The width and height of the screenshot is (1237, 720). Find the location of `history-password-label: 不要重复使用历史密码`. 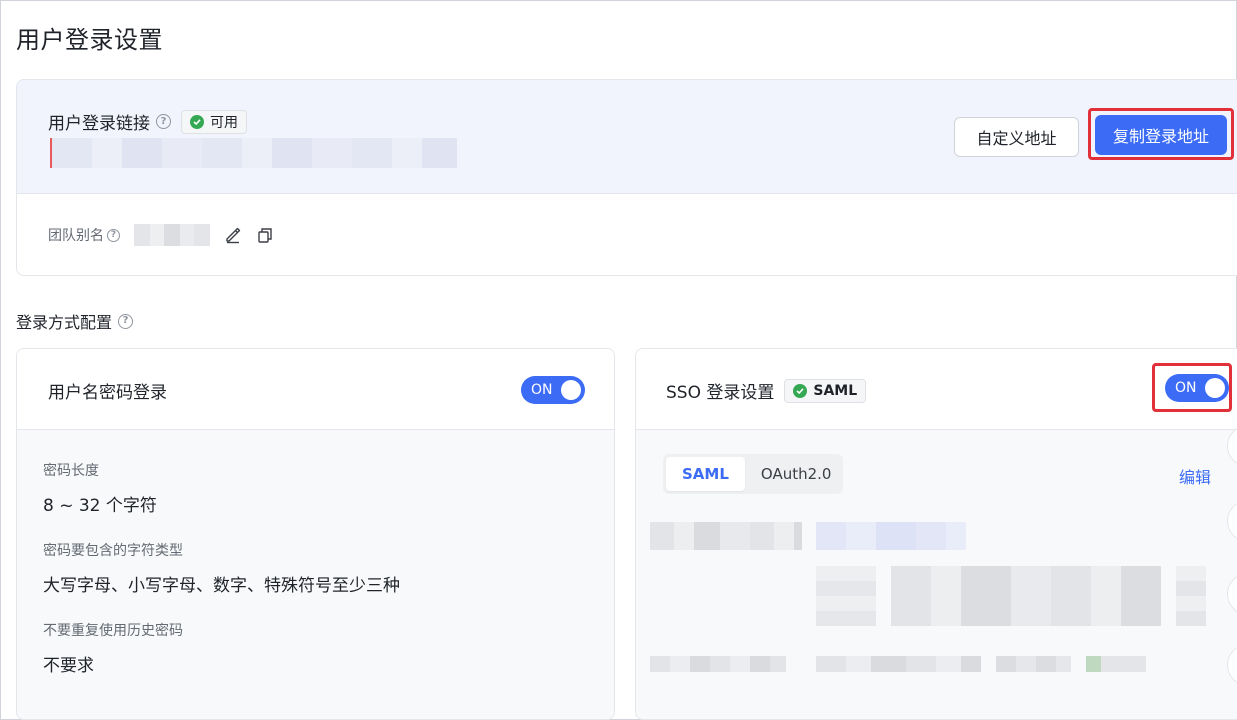

history-password-label: 不要重复使用历史密码 is located at coordinates (113, 631).